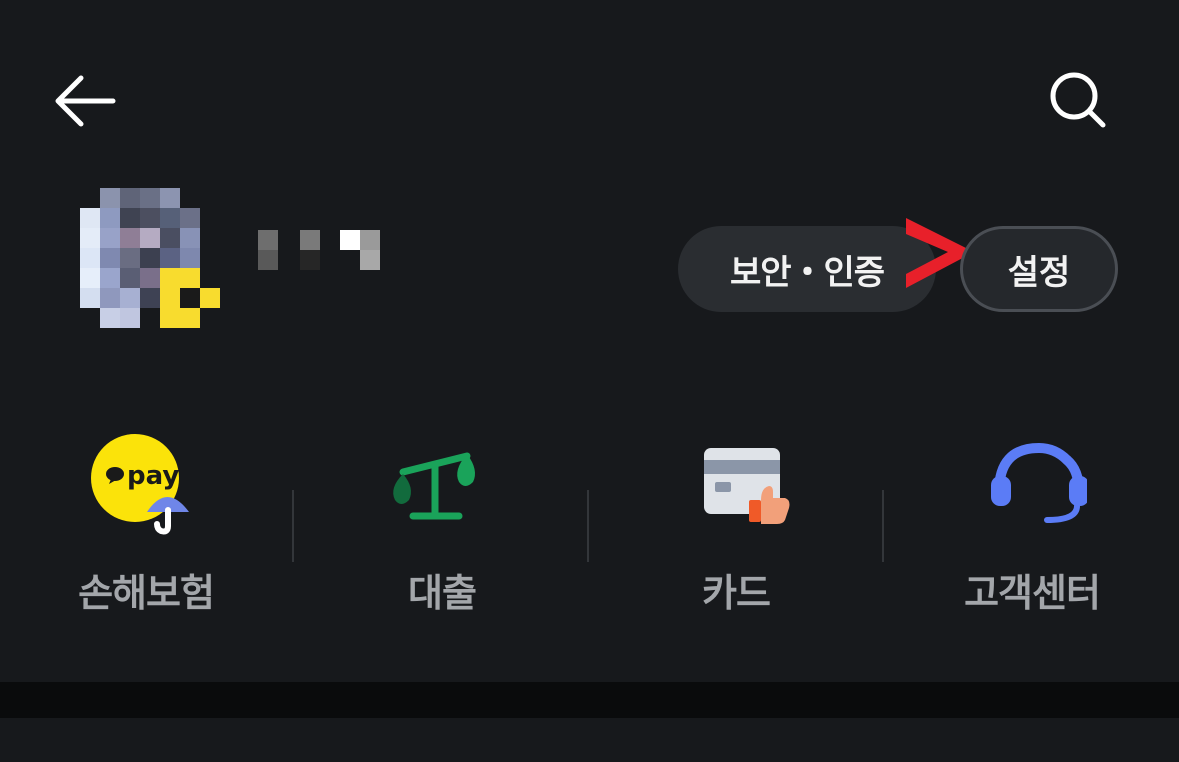 The height and width of the screenshot is (762, 1179). I want to click on profile-name-redacted, so click(320, 249).